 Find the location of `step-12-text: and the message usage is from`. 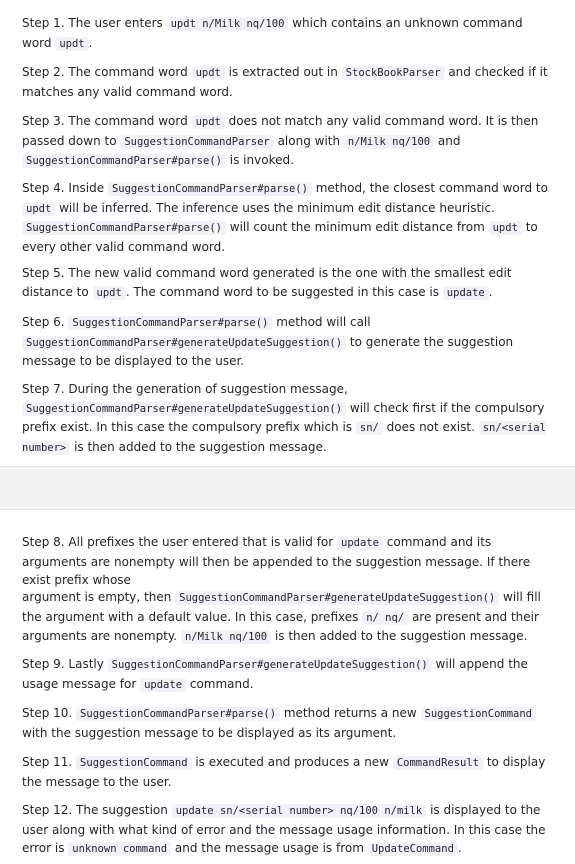

step-12-text: and the message usage is from is located at coordinates (269, 848).